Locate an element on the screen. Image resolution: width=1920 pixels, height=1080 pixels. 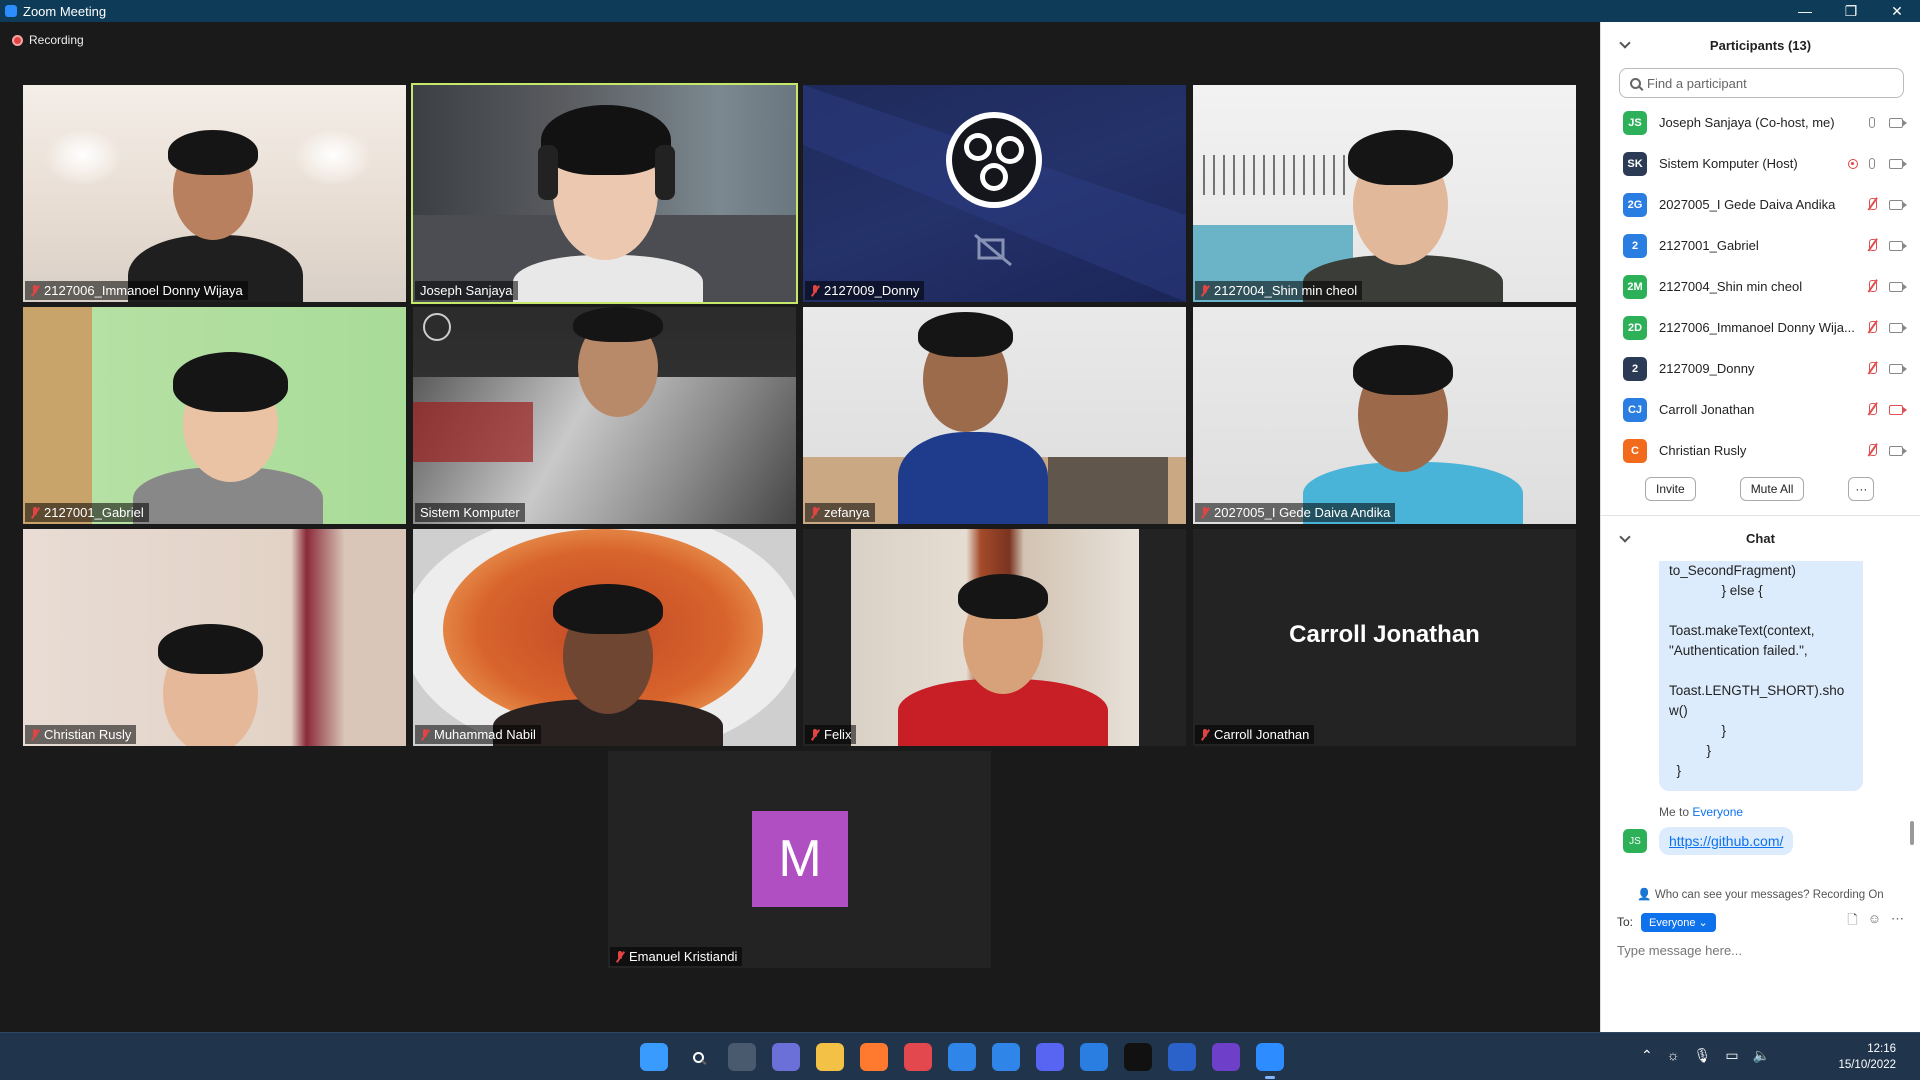
microphone-icon: 🎙 is located at coordinates (1703, 1055).